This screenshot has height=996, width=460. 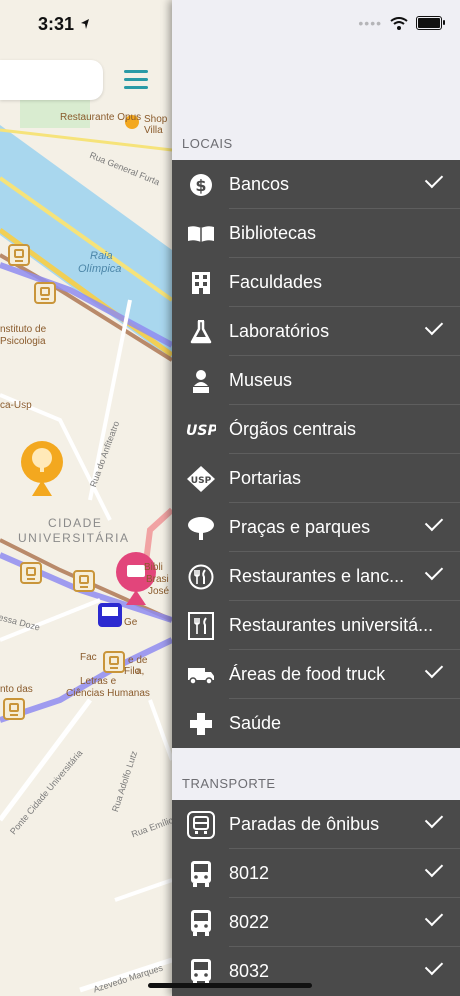 What do you see at coordinates (201, 234) in the screenshot?
I see `book-icon` at bounding box center [201, 234].